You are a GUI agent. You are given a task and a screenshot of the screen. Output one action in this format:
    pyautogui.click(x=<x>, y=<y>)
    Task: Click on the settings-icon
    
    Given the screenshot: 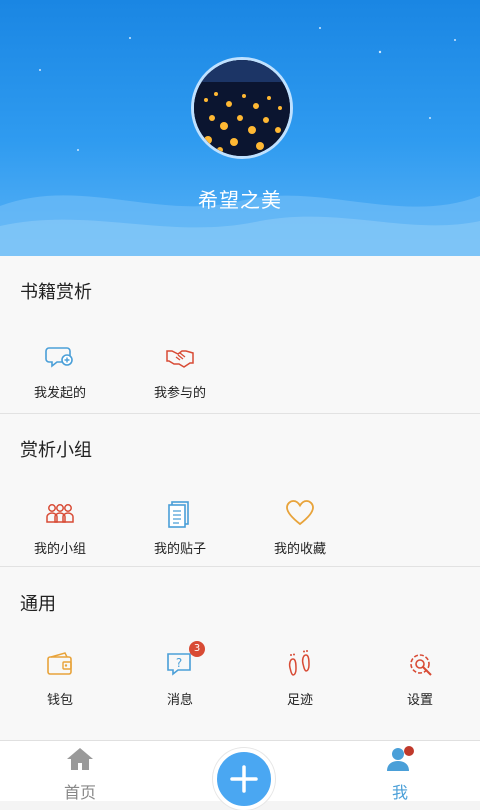 What is the action you would take?
    pyautogui.click(x=420, y=664)
    